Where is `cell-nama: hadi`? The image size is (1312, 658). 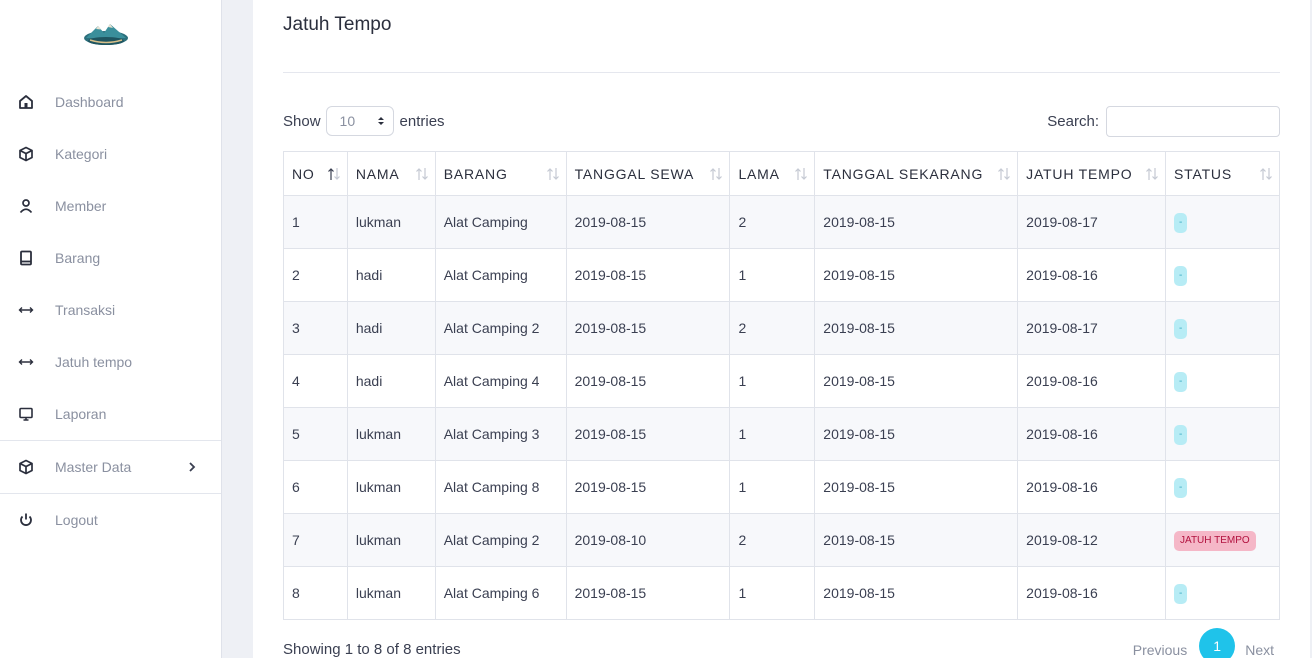
cell-nama: hadi is located at coordinates (391, 381).